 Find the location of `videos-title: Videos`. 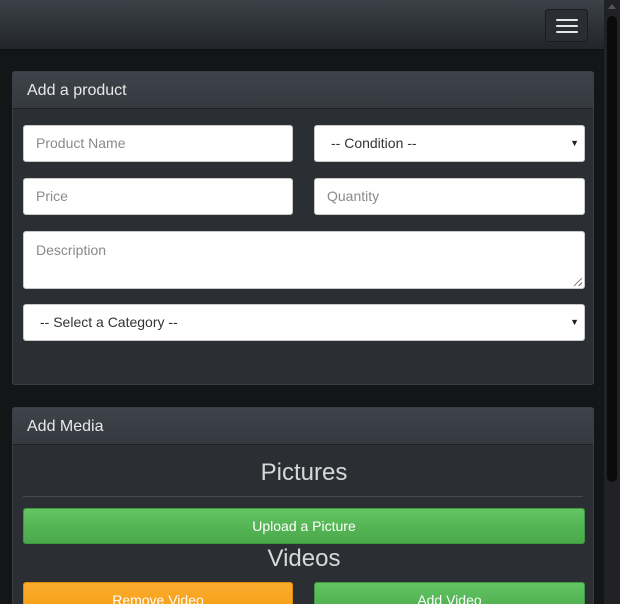

videos-title: Videos is located at coordinates (304, 558).